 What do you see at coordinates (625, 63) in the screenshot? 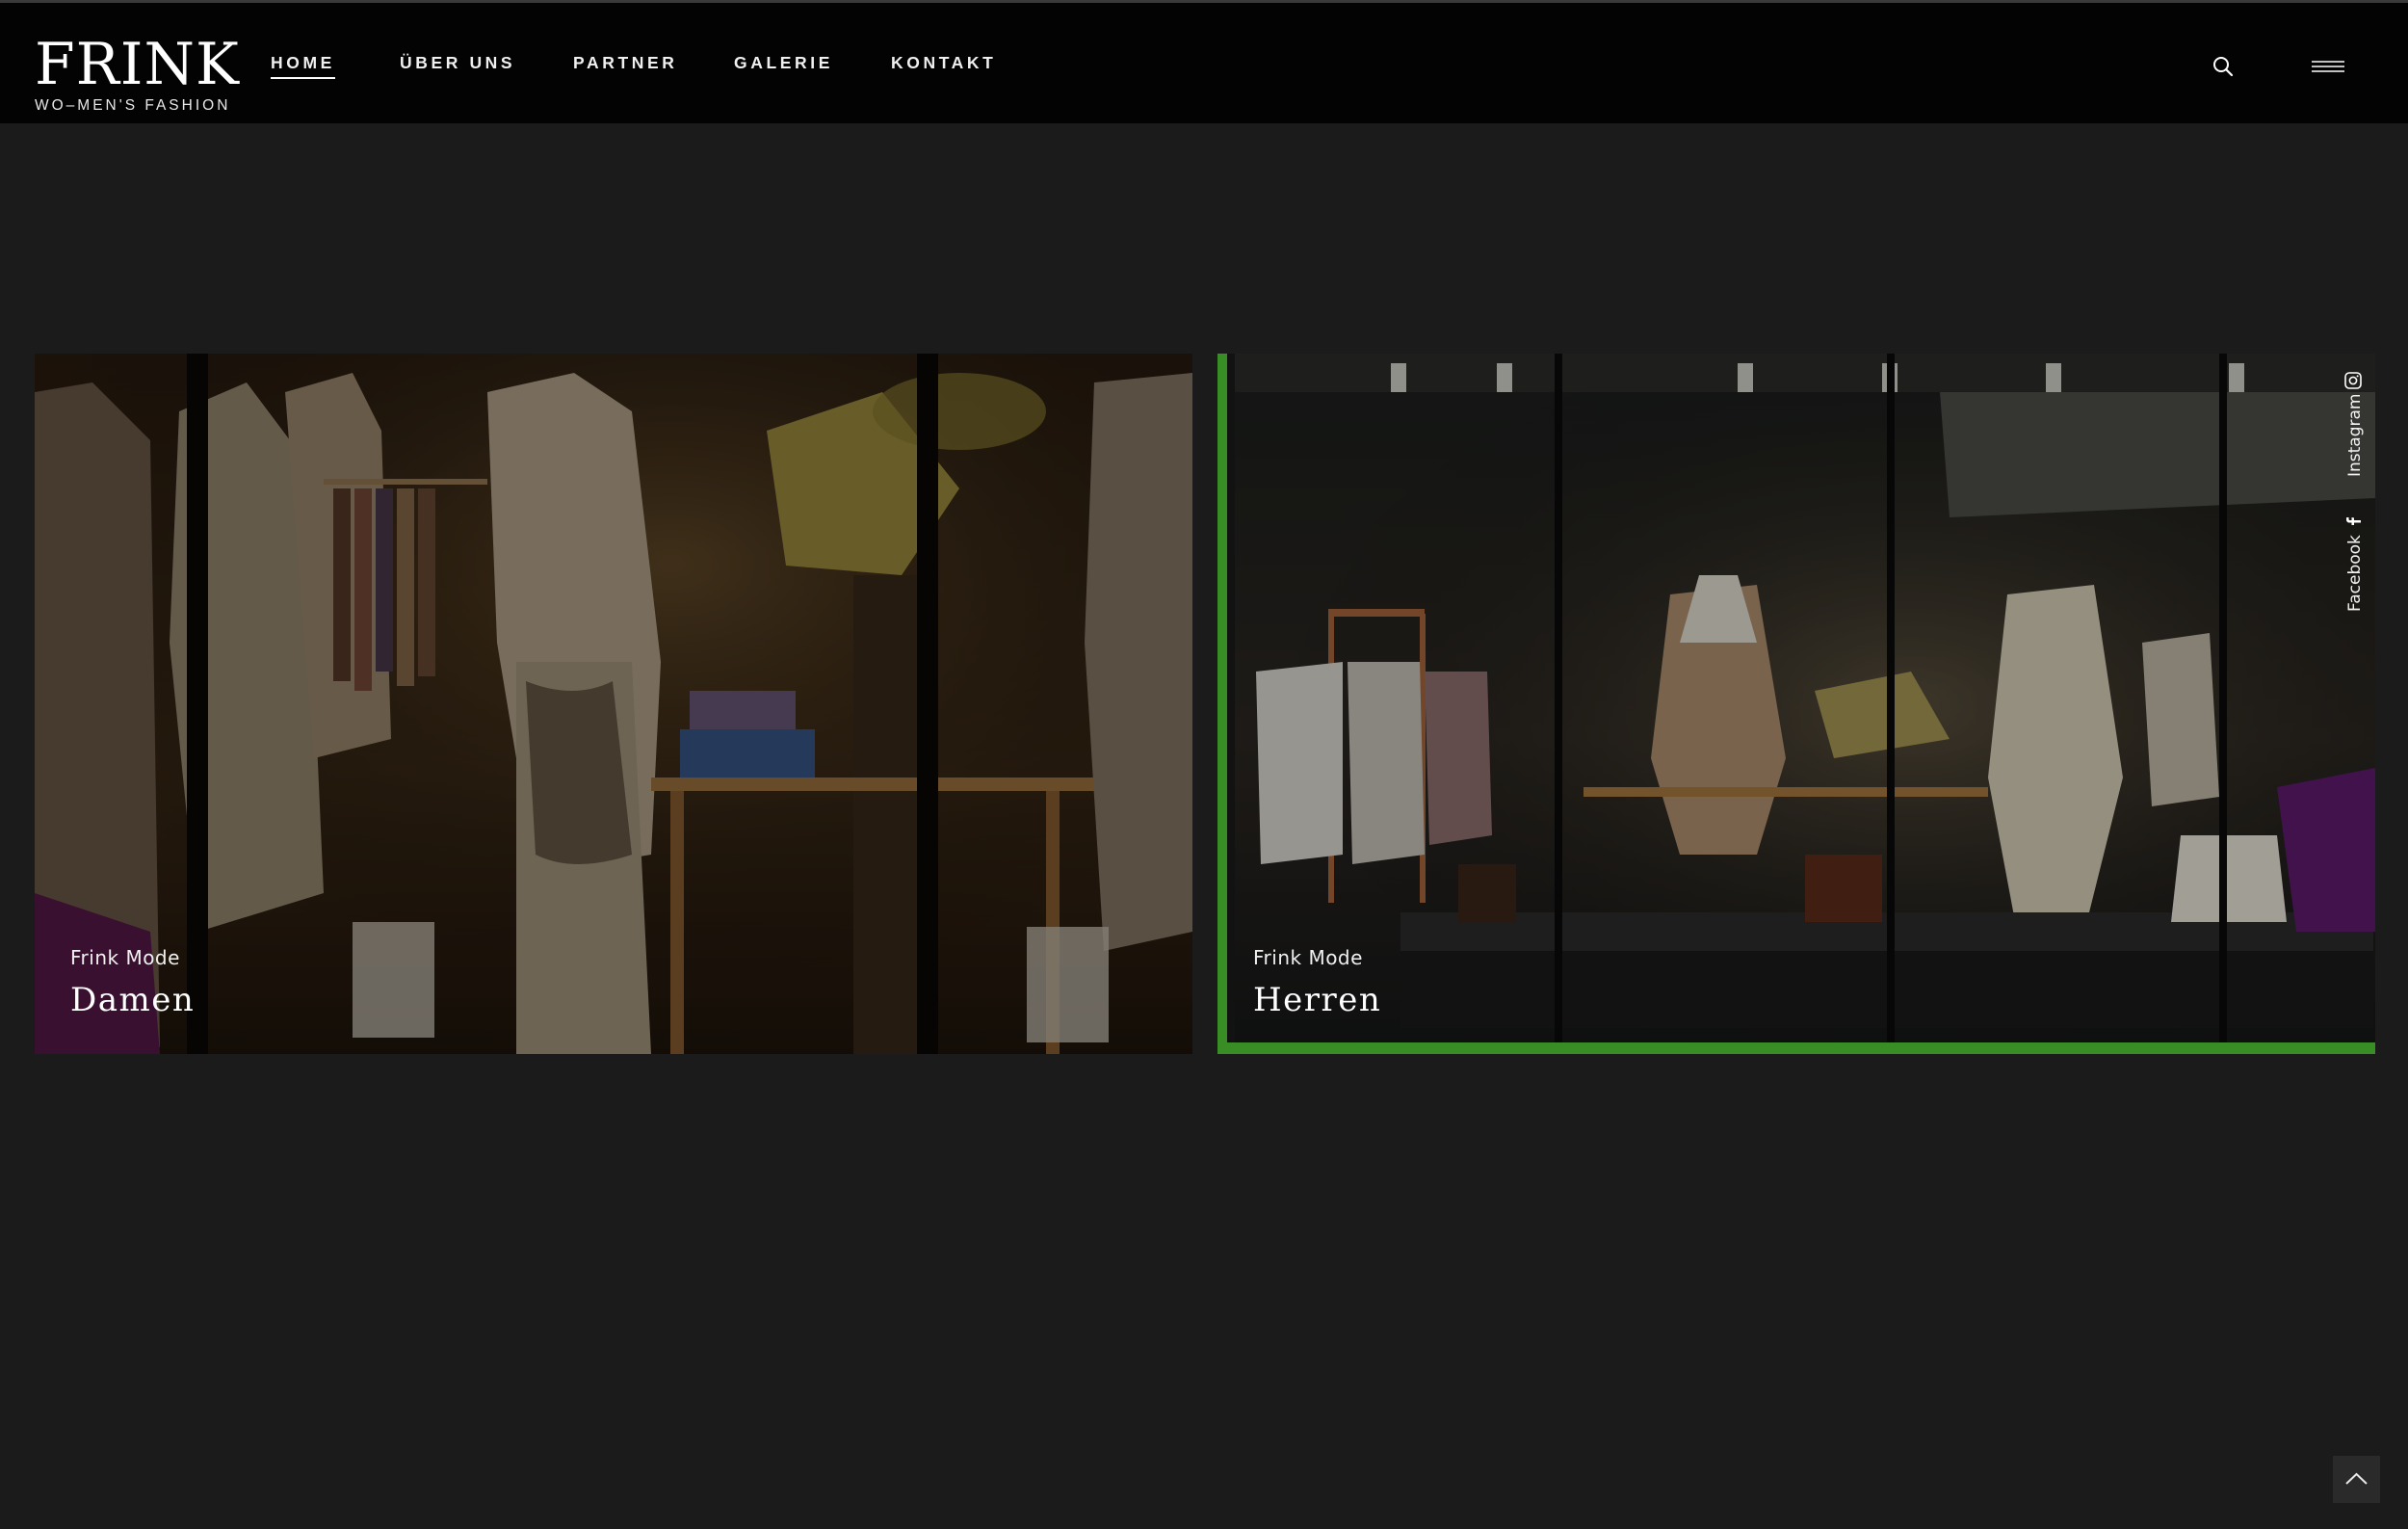
I see `nav-partner: PARTNER` at bounding box center [625, 63].